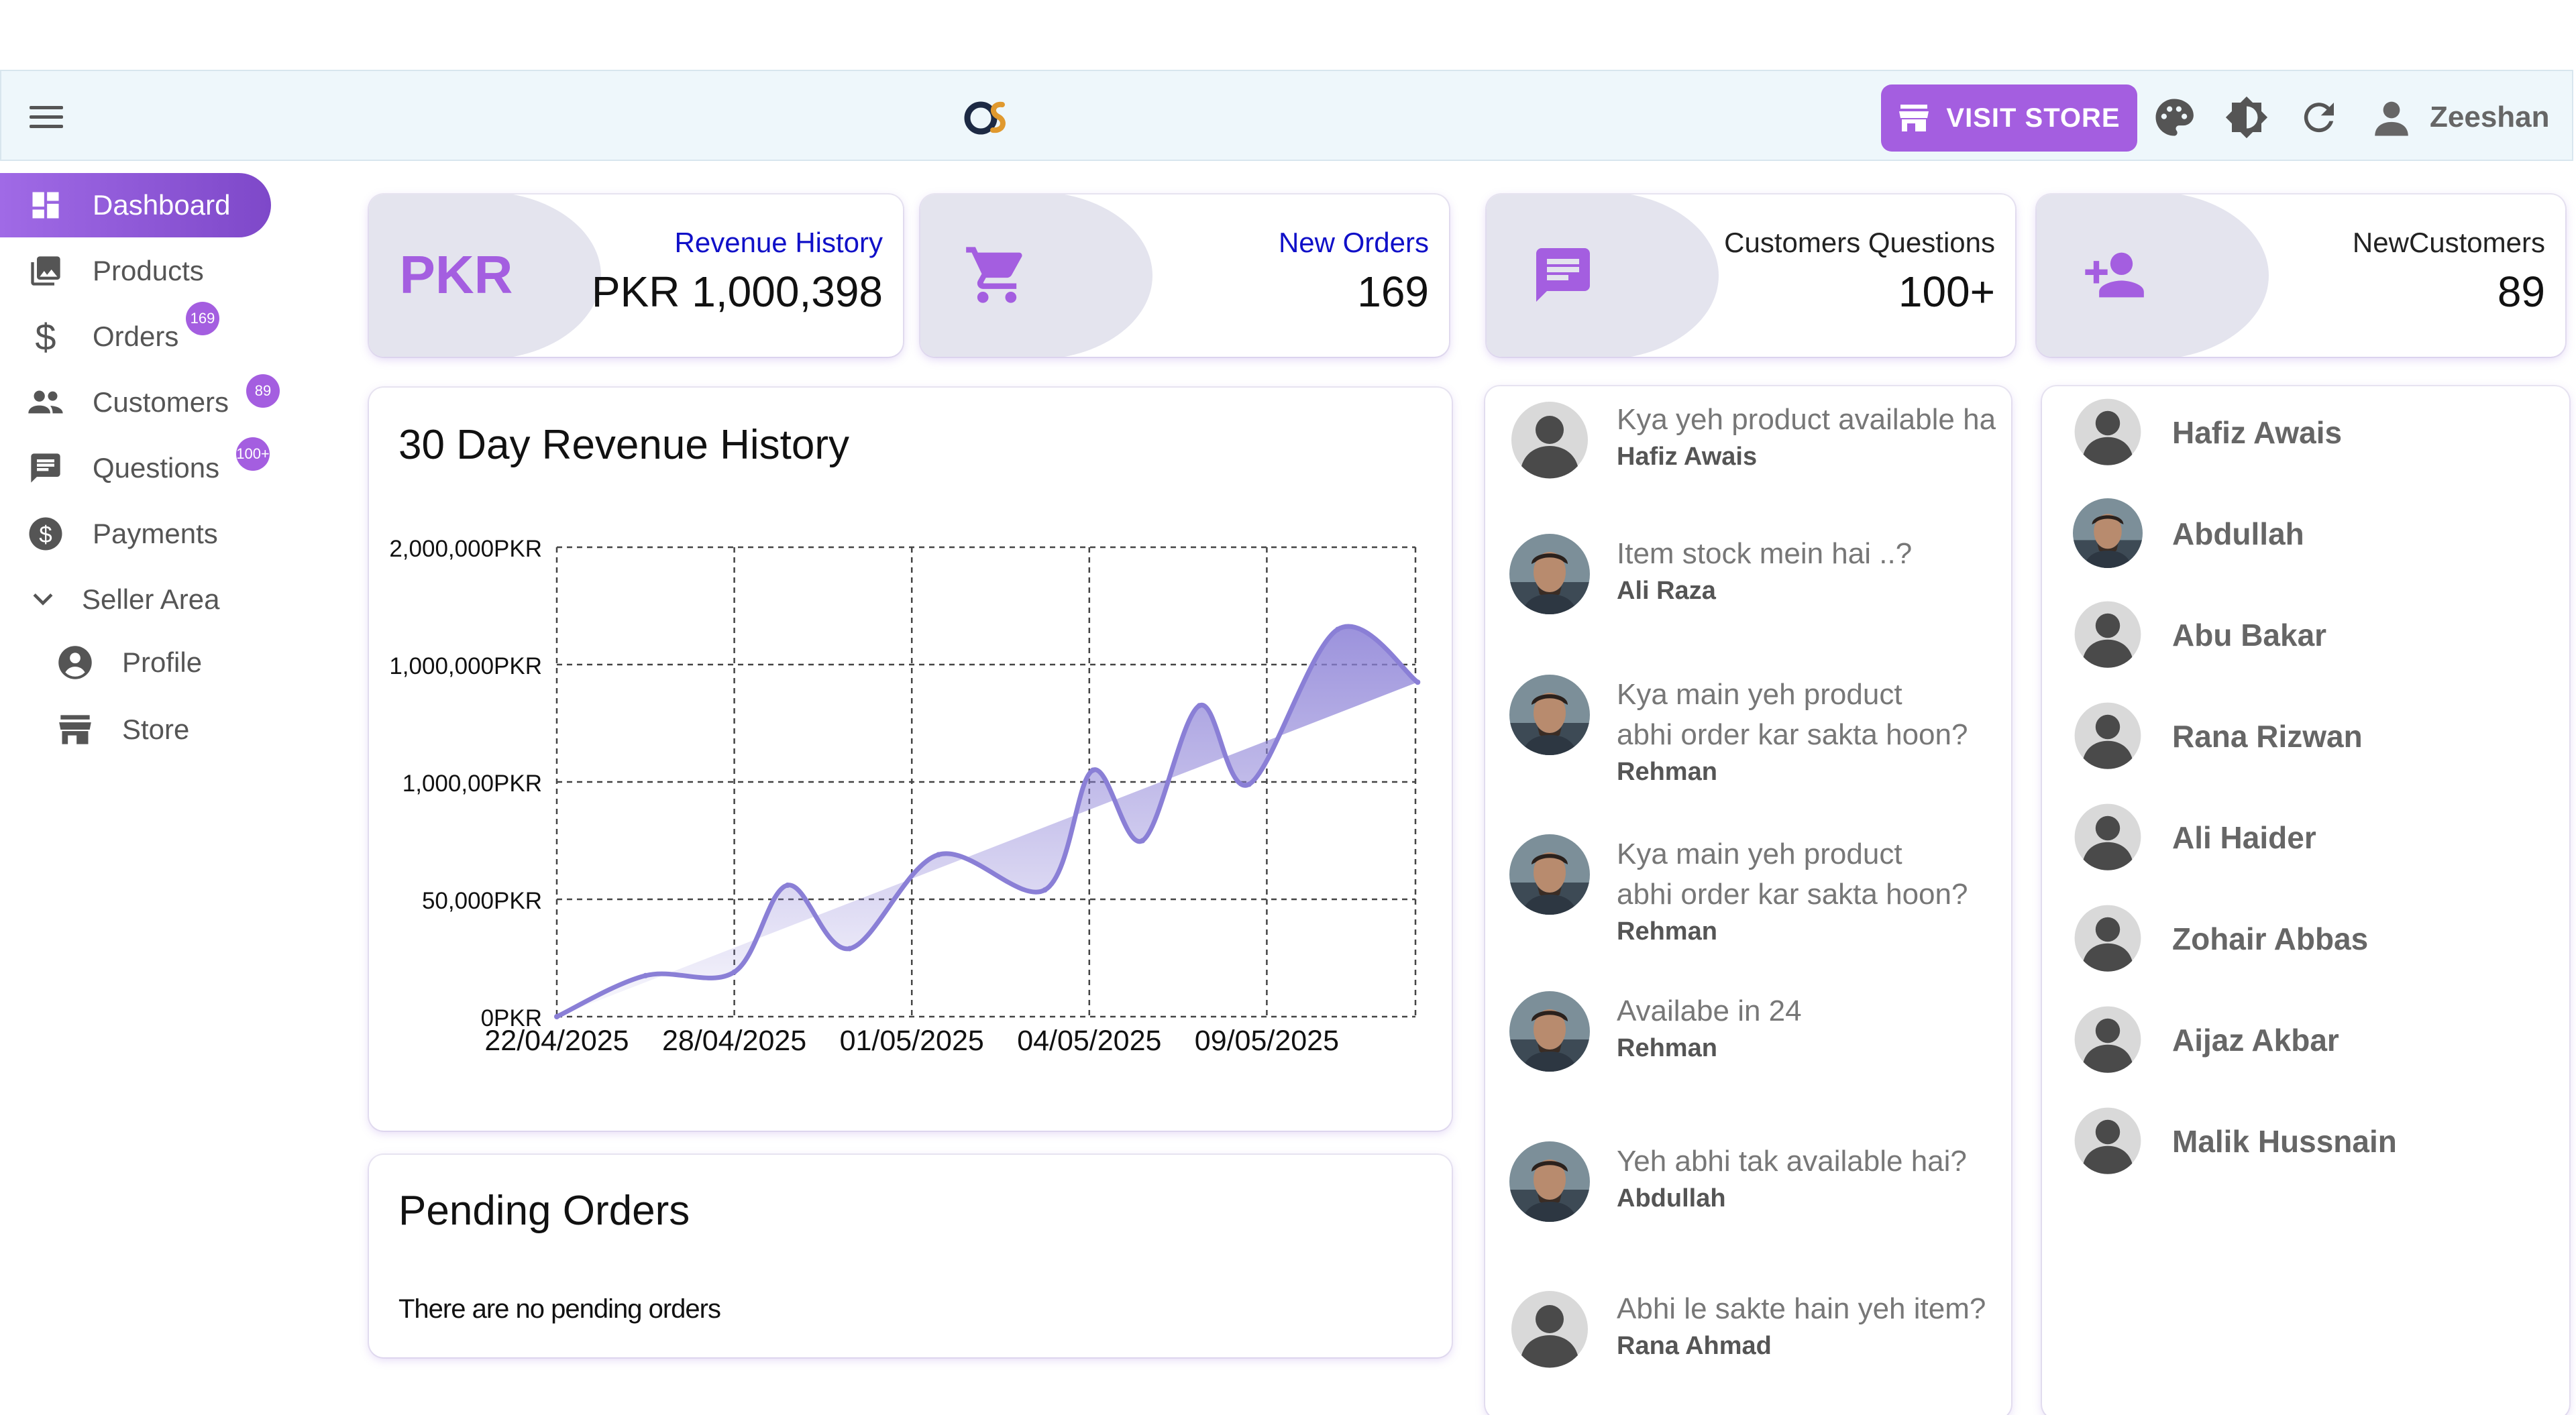  I want to click on question-author: Hafiz Awais, so click(1687, 457).